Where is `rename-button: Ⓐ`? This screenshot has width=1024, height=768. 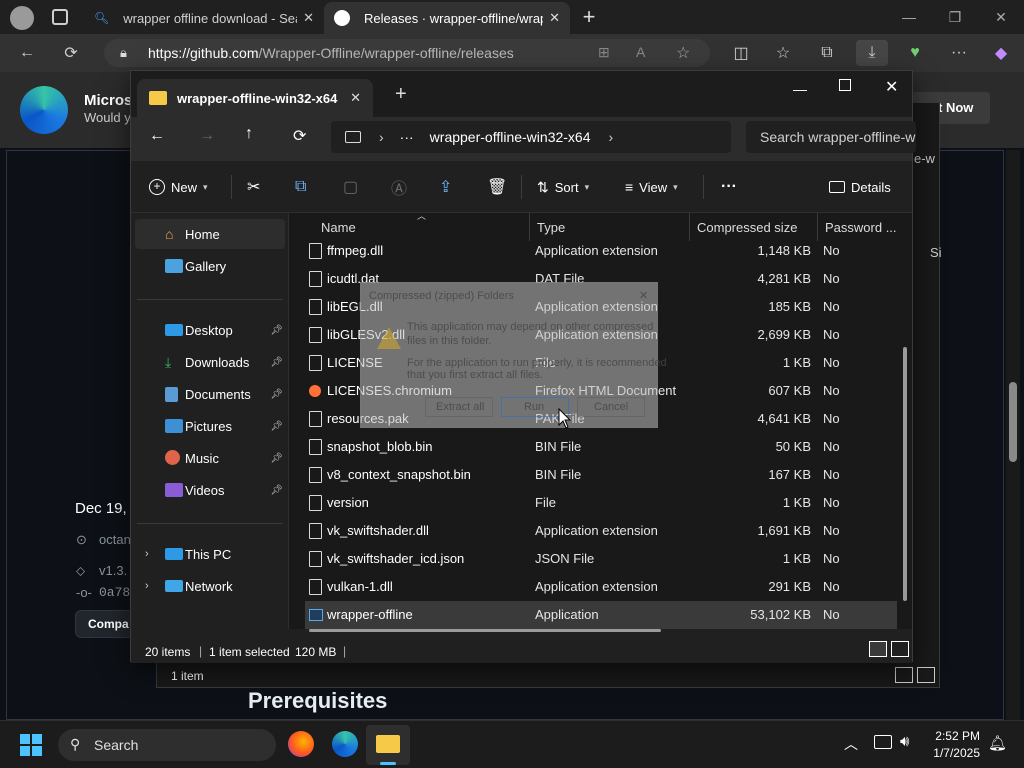
rename-button: Ⓐ is located at coordinates (399, 187).